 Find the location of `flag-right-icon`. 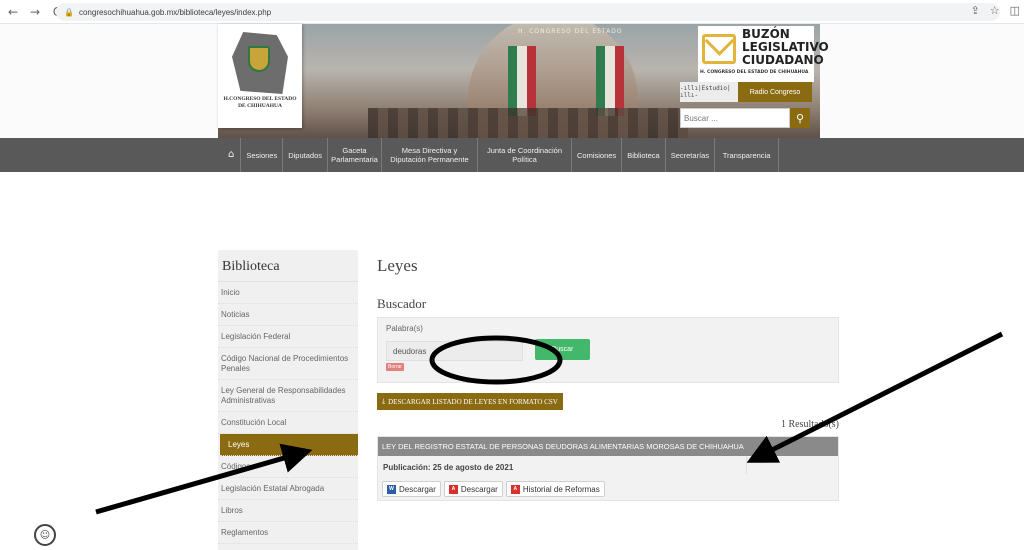

flag-right-icon is located at coordinates (610, 81).